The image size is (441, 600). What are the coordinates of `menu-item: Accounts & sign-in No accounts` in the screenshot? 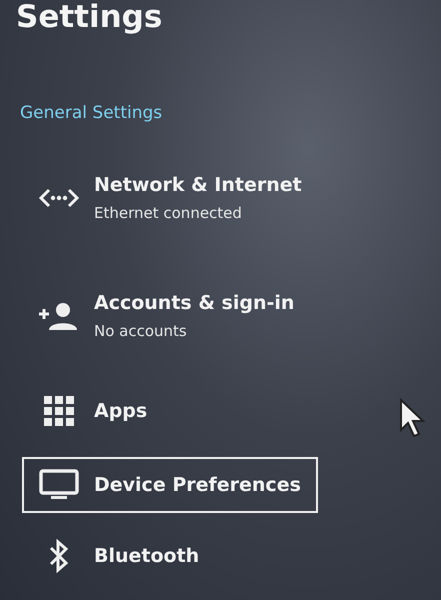 It's located at (170, 316).